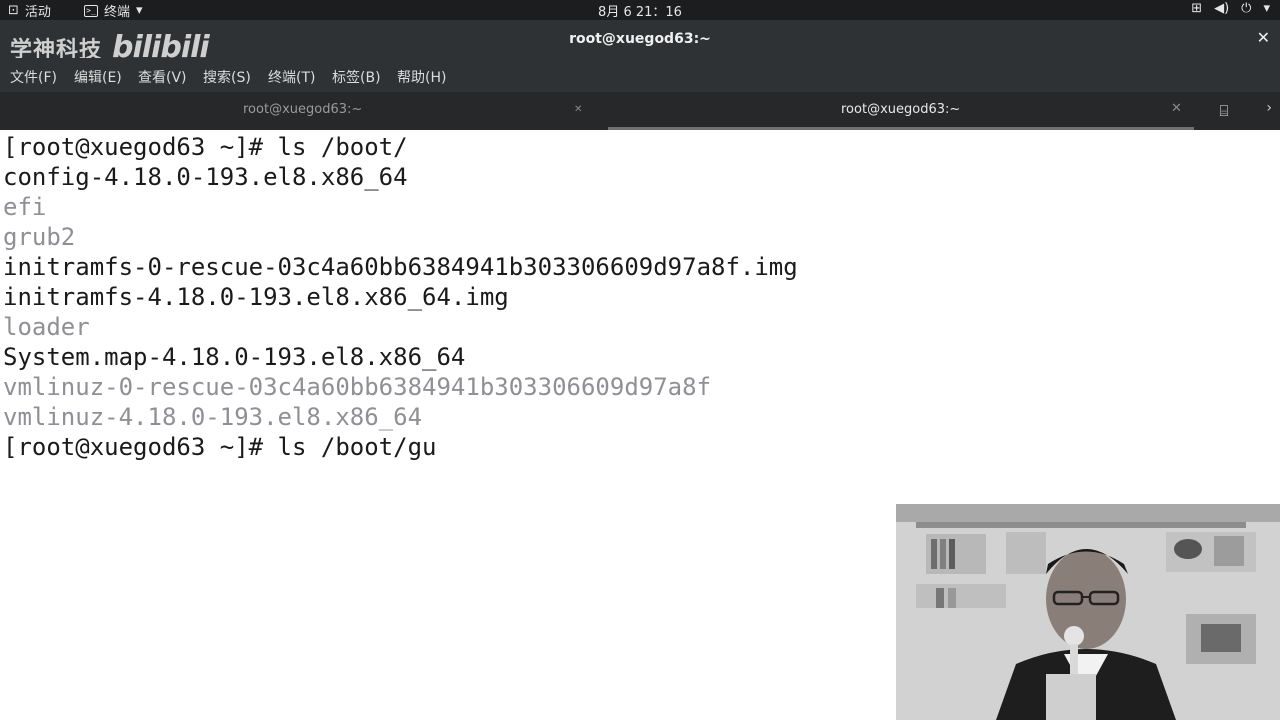  I want to click on activities-icon: ⊡, so click(13, 10).